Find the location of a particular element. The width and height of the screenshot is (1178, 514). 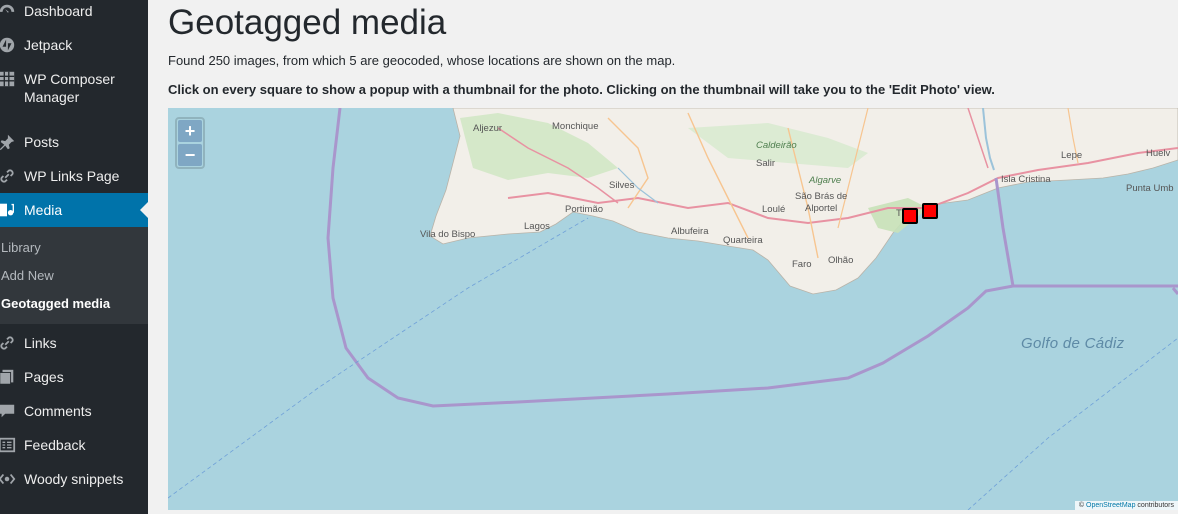

zoom-control: + − is located at coordinates (190, 143).